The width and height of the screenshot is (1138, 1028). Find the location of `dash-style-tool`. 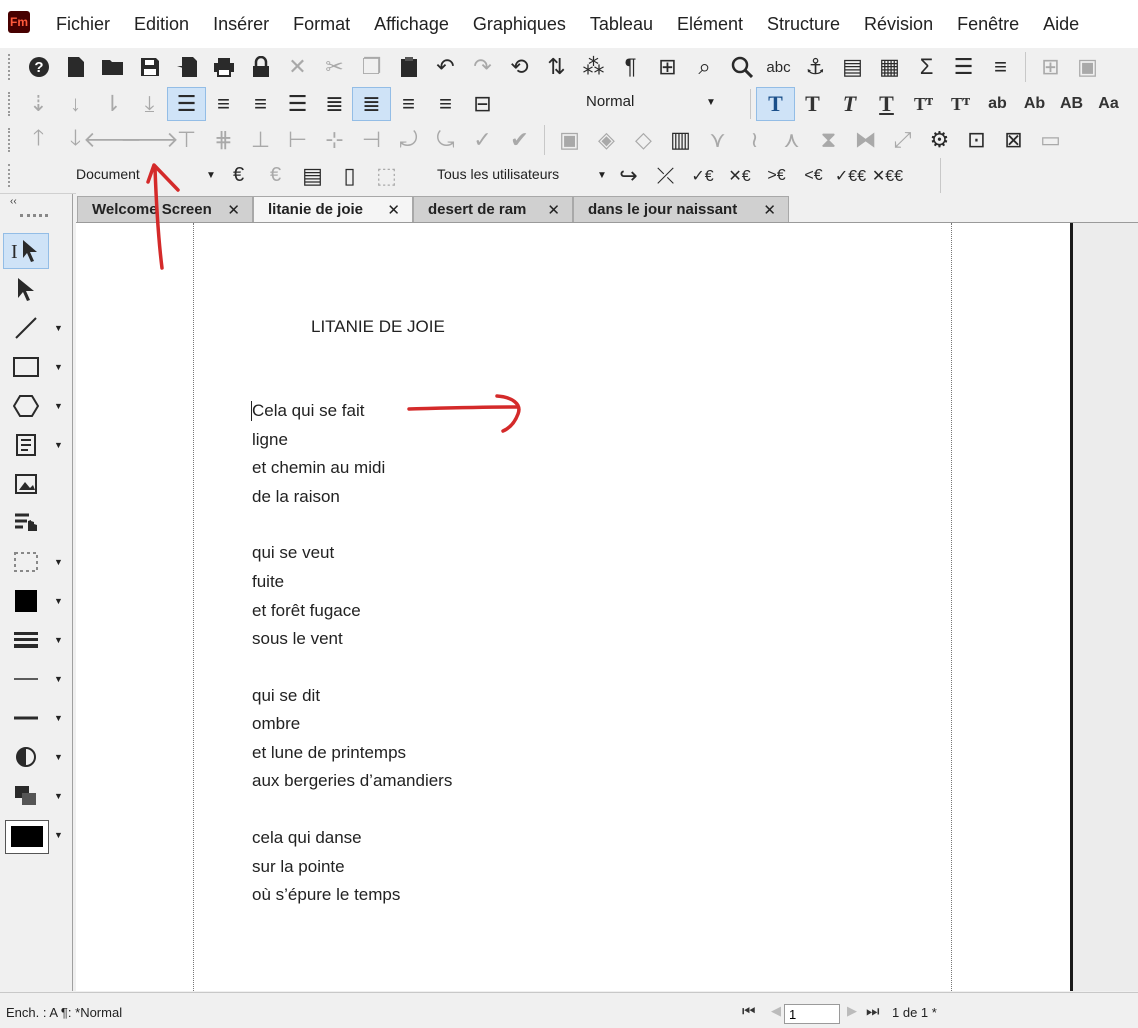

dash-style-tool is located at coordinates (26, 718).